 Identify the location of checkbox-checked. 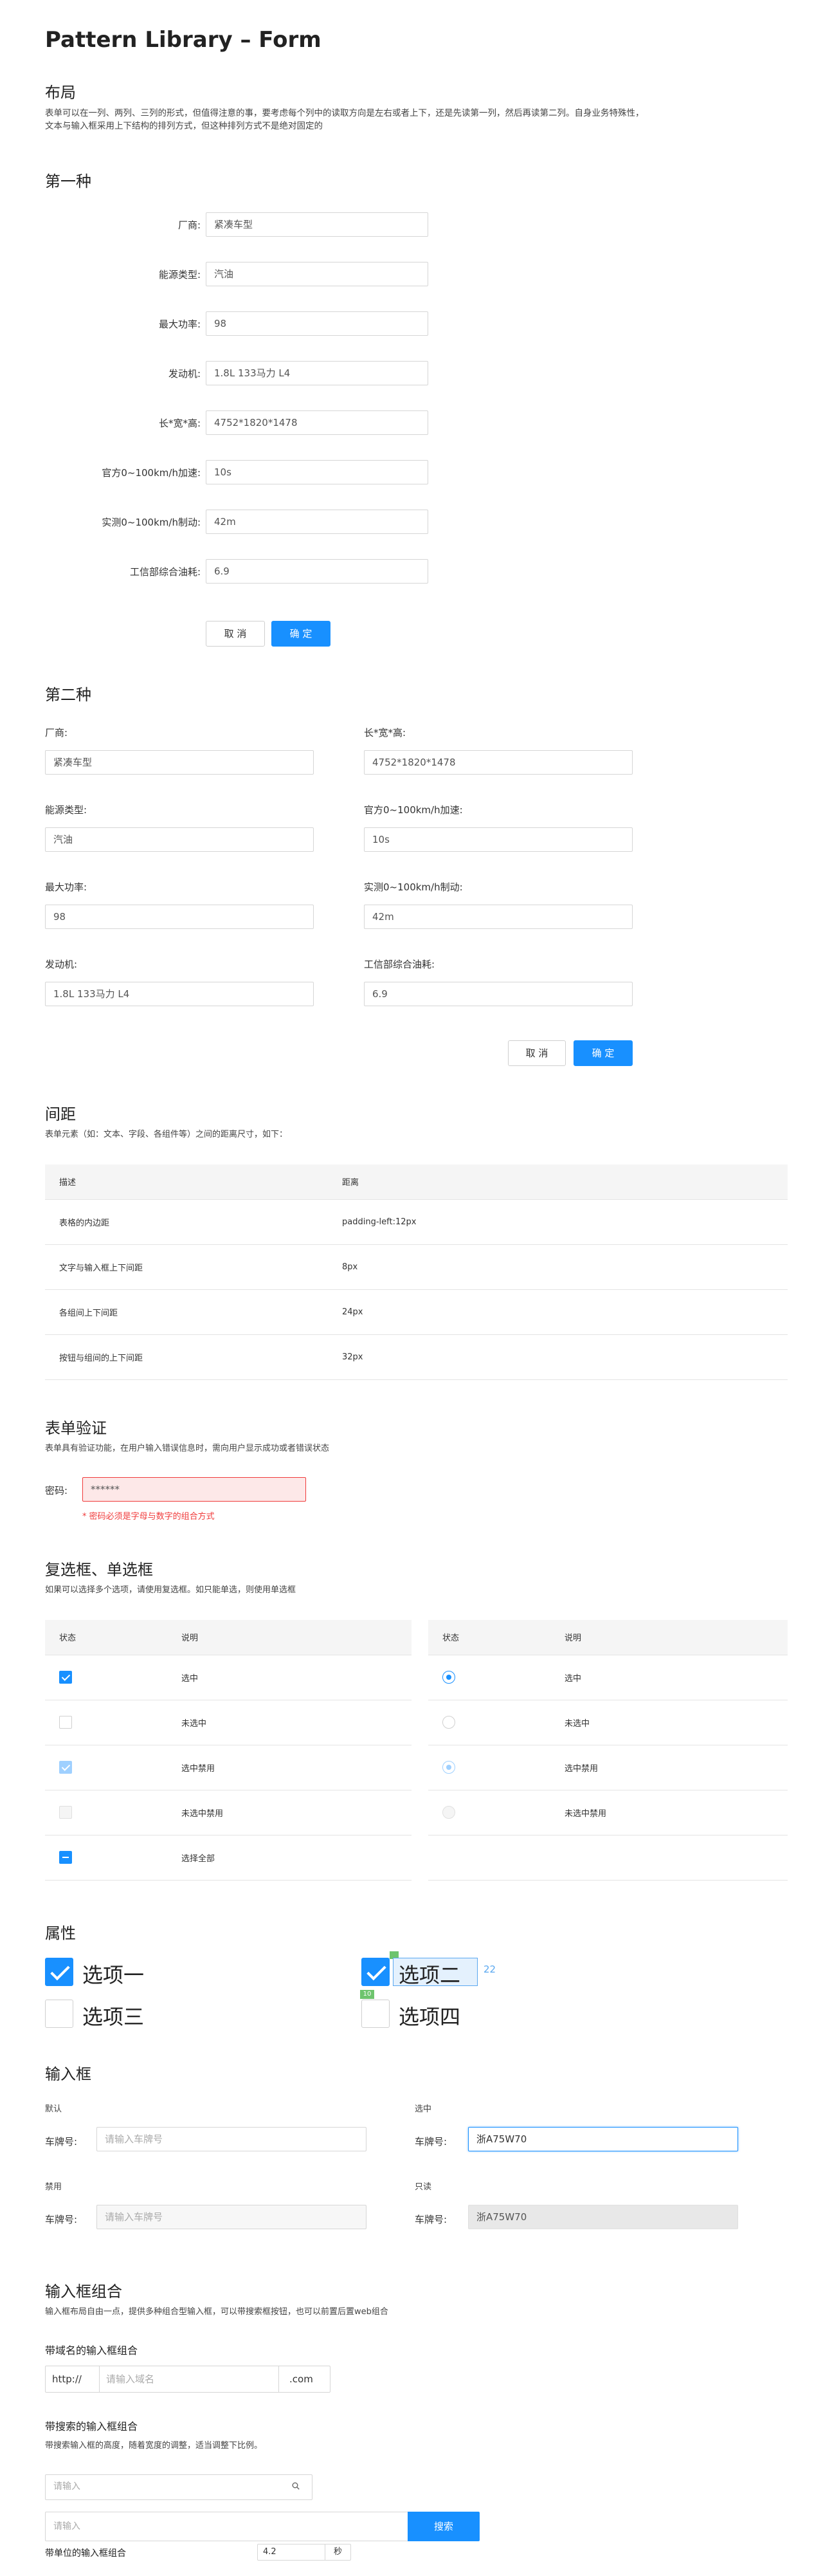
(65, 1677).